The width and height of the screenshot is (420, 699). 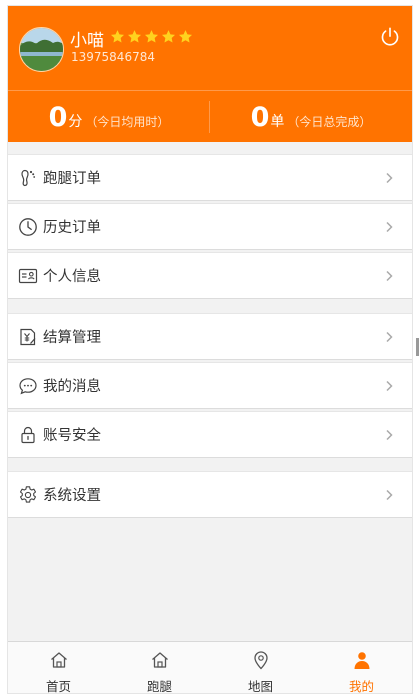 I want to click on menu-item-label: 个人信息, so click(x=72, y=277).